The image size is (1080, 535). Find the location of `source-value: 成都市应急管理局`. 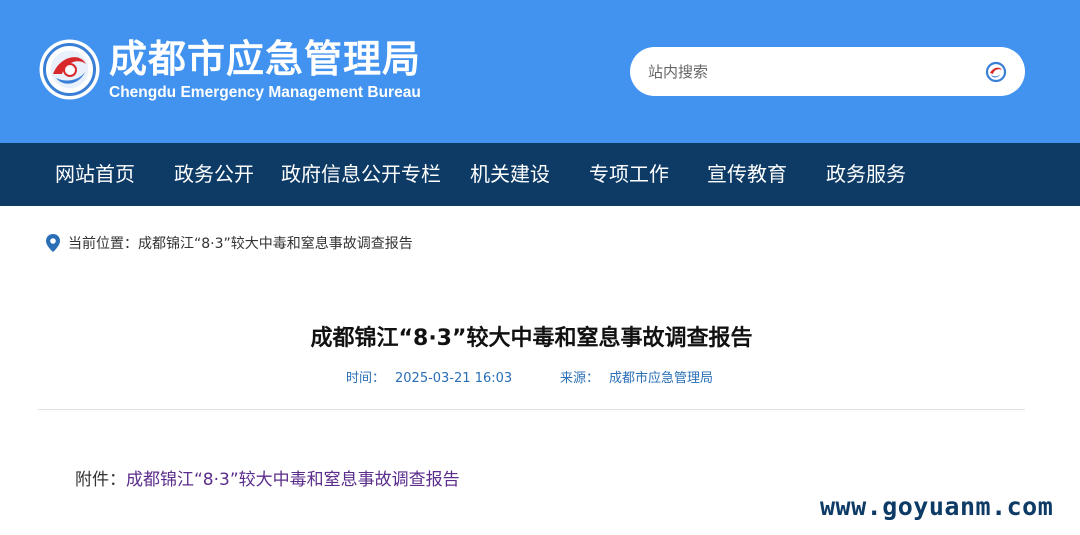

source-value: 成都市应急管理局 is located at coordinates (661, 378).